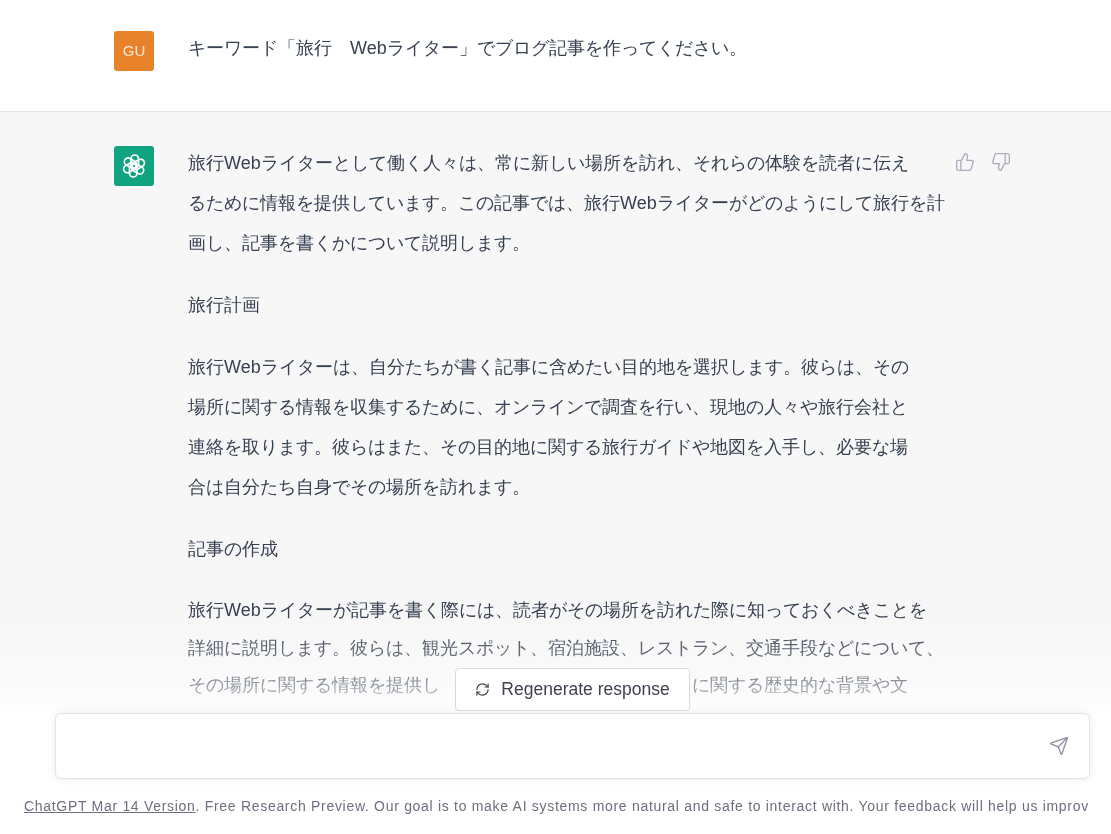 This screenshot has height=834, width=1111. What do you see at coordinates (467, 48) in the screenshot?
I see `user-message: キーワード「旅行 Webライター」でブログ記事を作ってください。` at bounding box center [467, 48].